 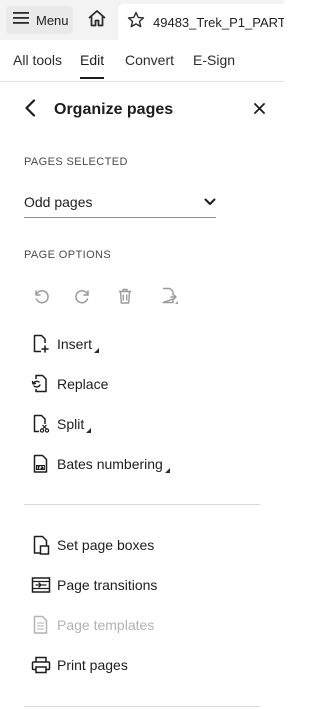 I want to click on tool-tabs: All tools Edit Convert E-Sign, so click(x=142, y=61).